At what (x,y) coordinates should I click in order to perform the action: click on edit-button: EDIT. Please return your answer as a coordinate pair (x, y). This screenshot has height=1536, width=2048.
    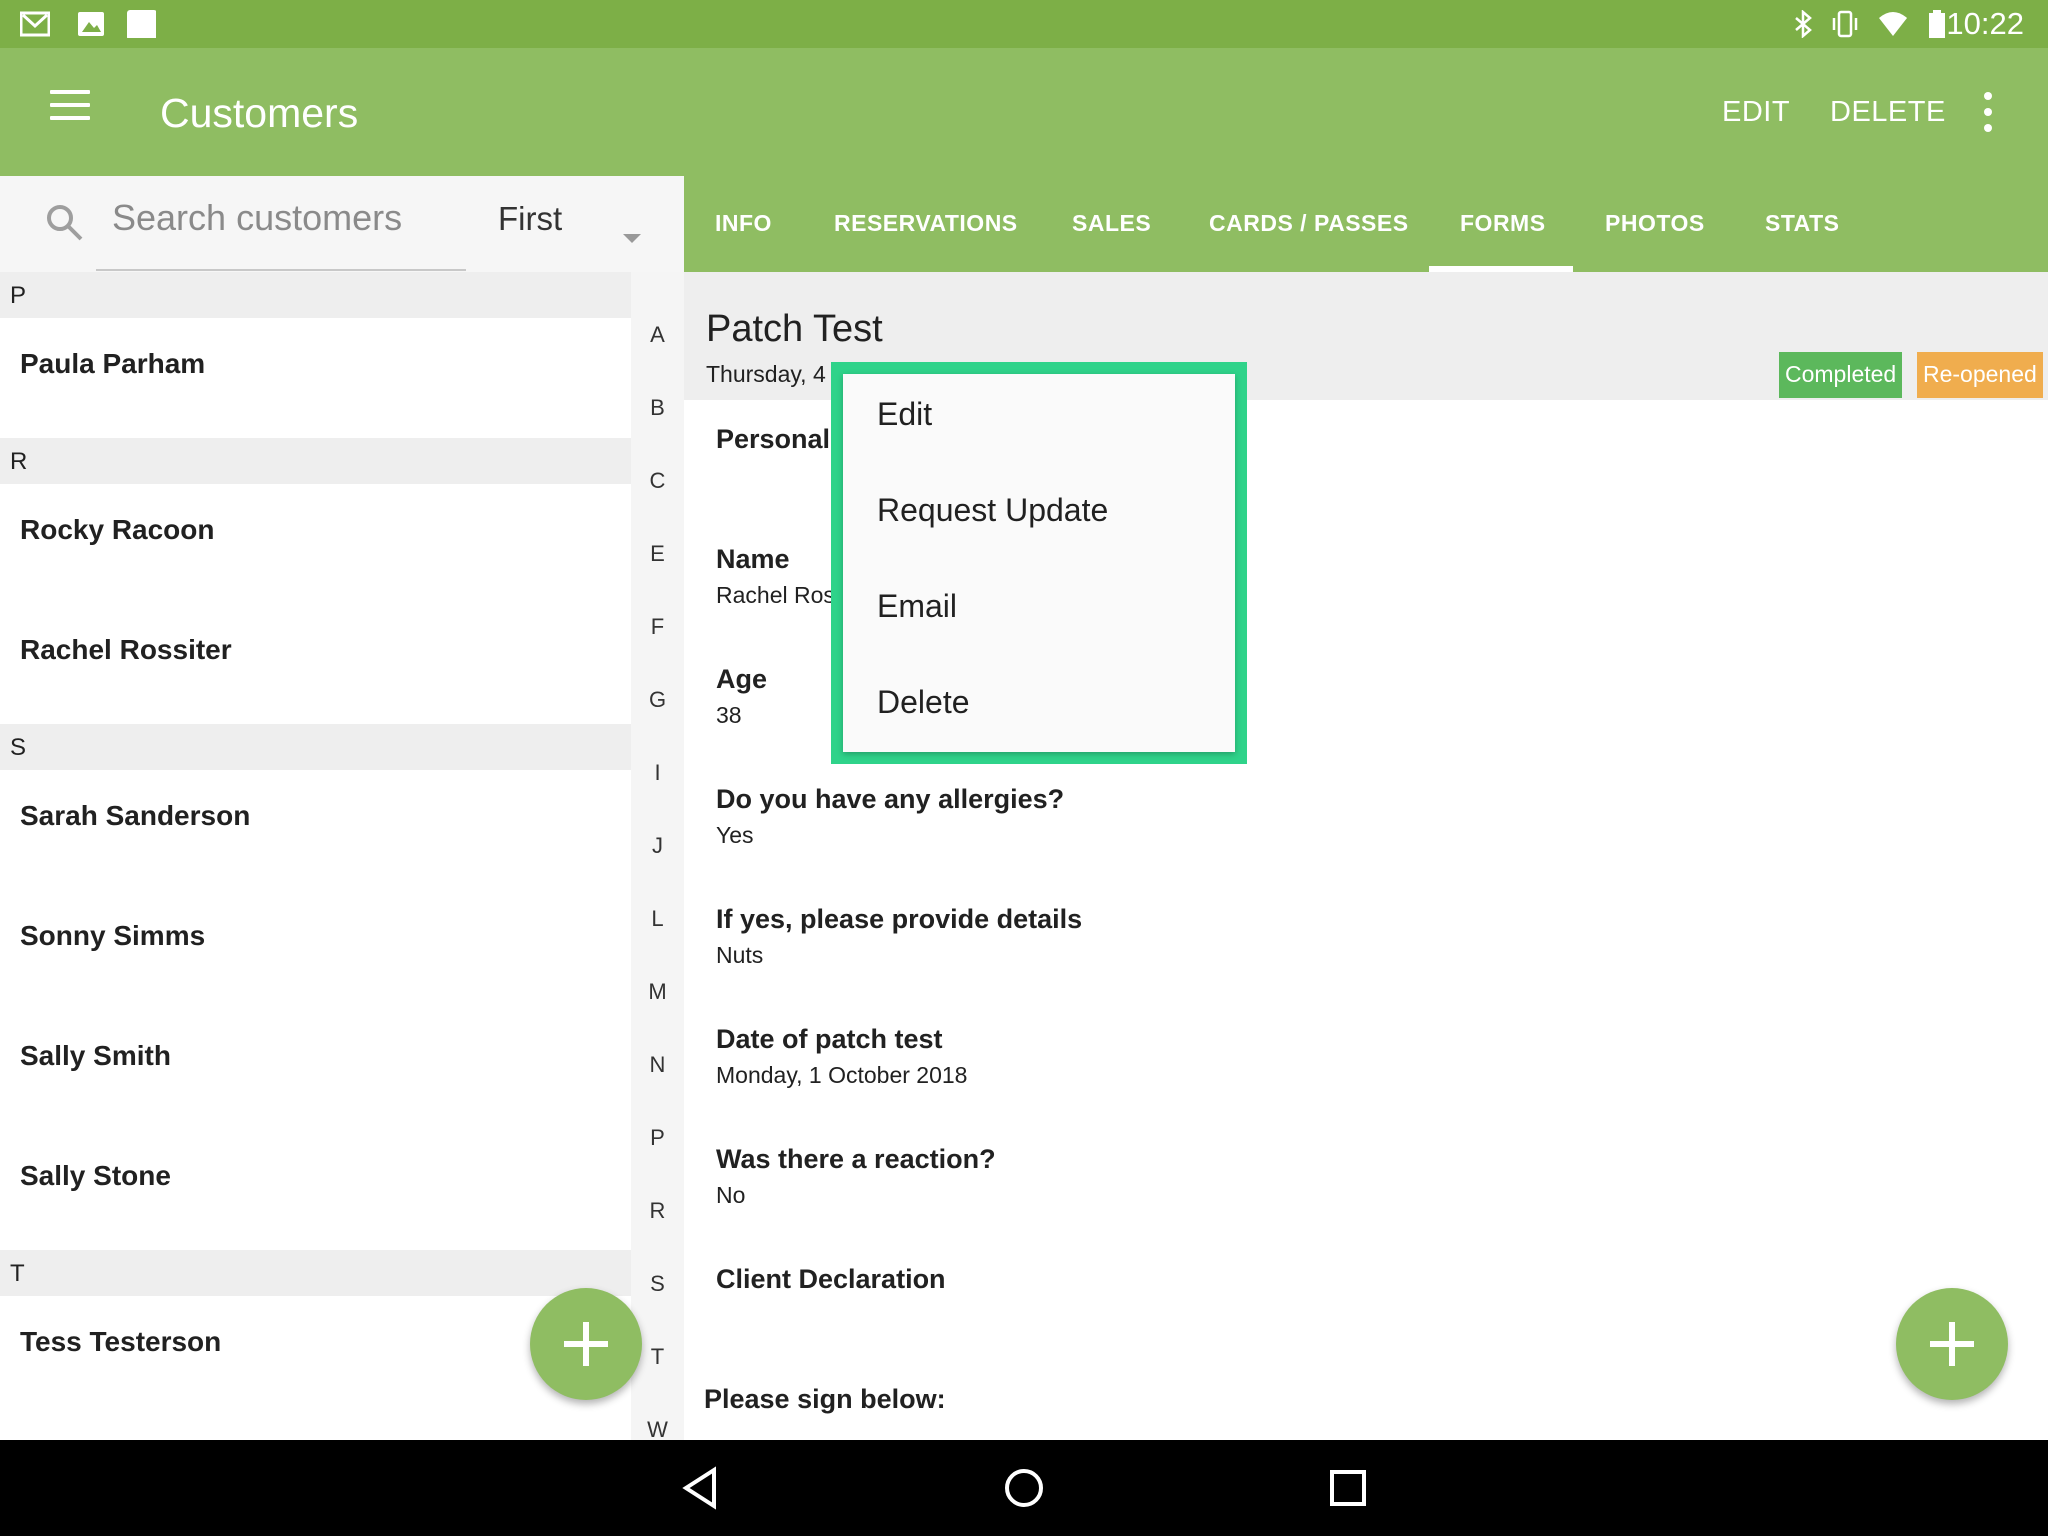
    Looking at the image, I should click on (1756, 112).